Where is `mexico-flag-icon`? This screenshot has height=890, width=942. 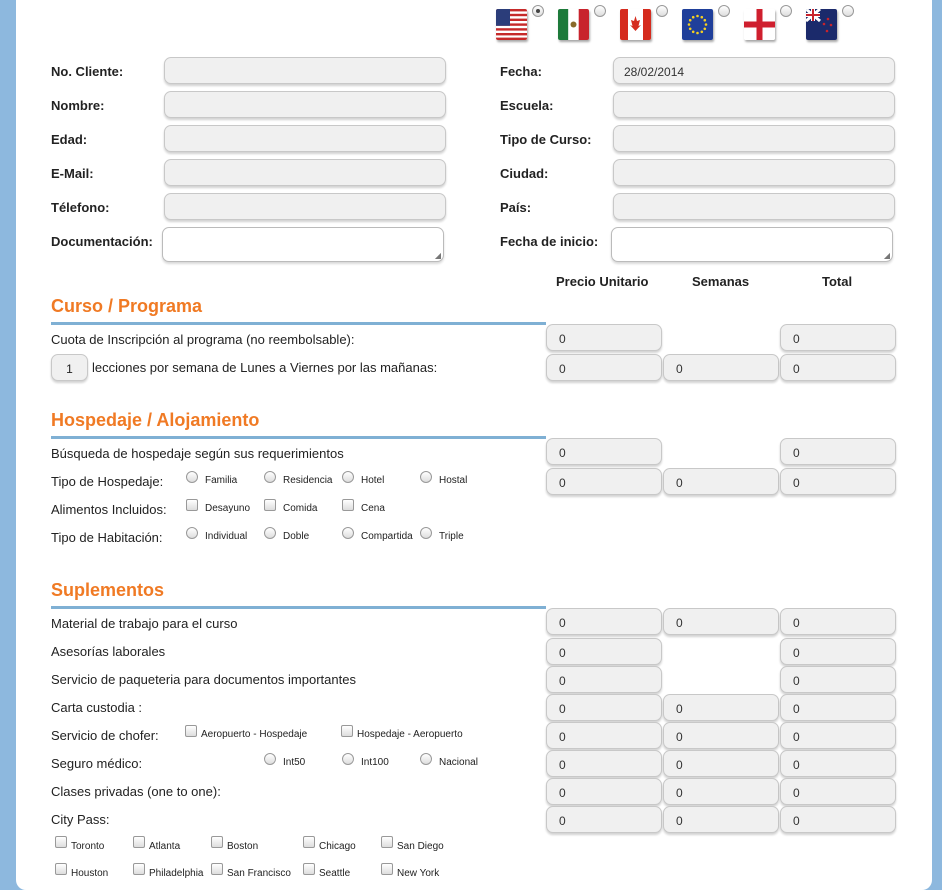 mexico-flag-icon is located at coordinates (573, 24).